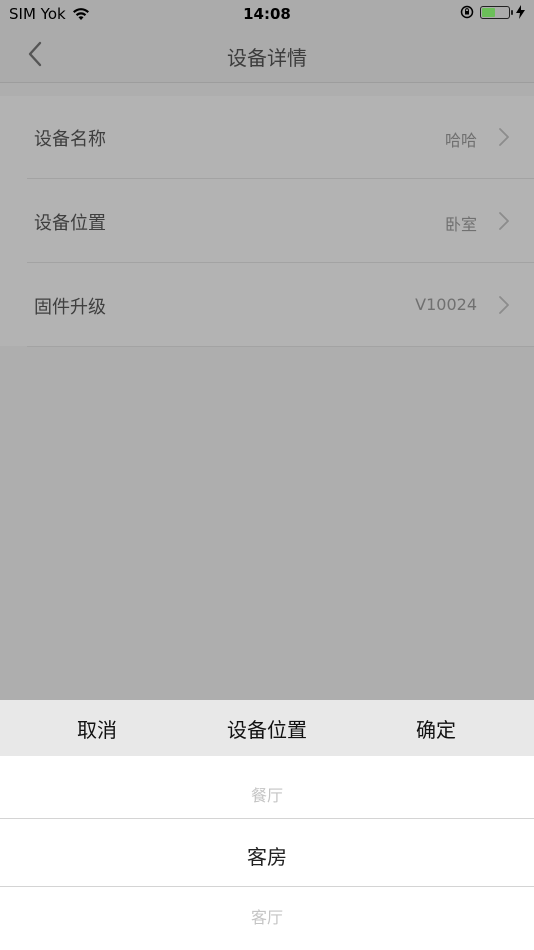 The image size is (534, 950). I want to click on status-right, so click(492, 12).